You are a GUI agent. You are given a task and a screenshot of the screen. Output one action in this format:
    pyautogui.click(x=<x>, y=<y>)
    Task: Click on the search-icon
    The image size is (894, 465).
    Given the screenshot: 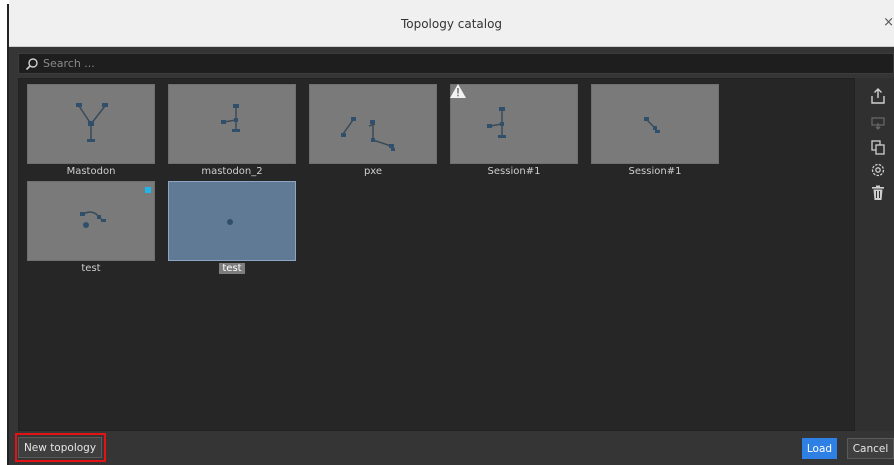 What is the action you would take?
    pyautogui.click(x=31, y=64)
    